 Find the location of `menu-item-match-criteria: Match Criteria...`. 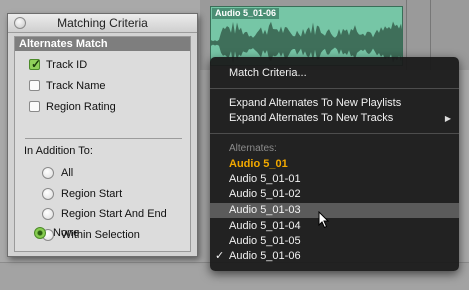

menu-item-match-criteria: Match Criteria... is located at coordinates (334, 73).